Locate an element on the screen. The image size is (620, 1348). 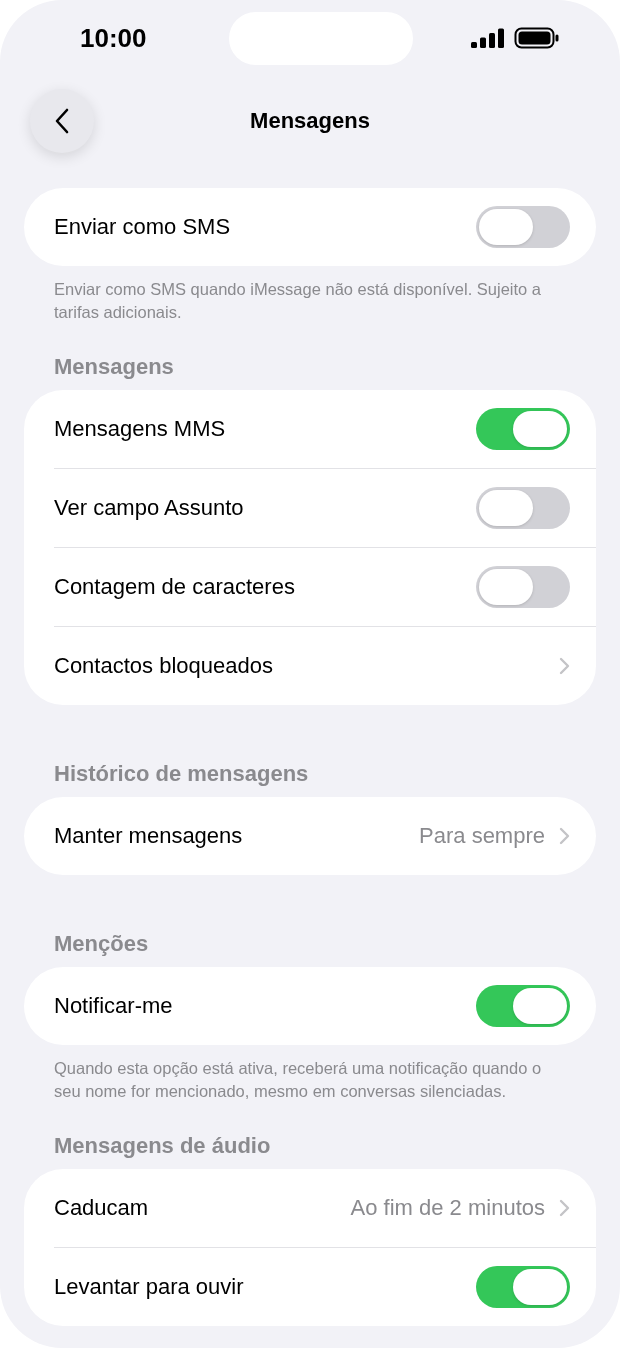
page-title: Mensagens is located at coordinates (310, 121).